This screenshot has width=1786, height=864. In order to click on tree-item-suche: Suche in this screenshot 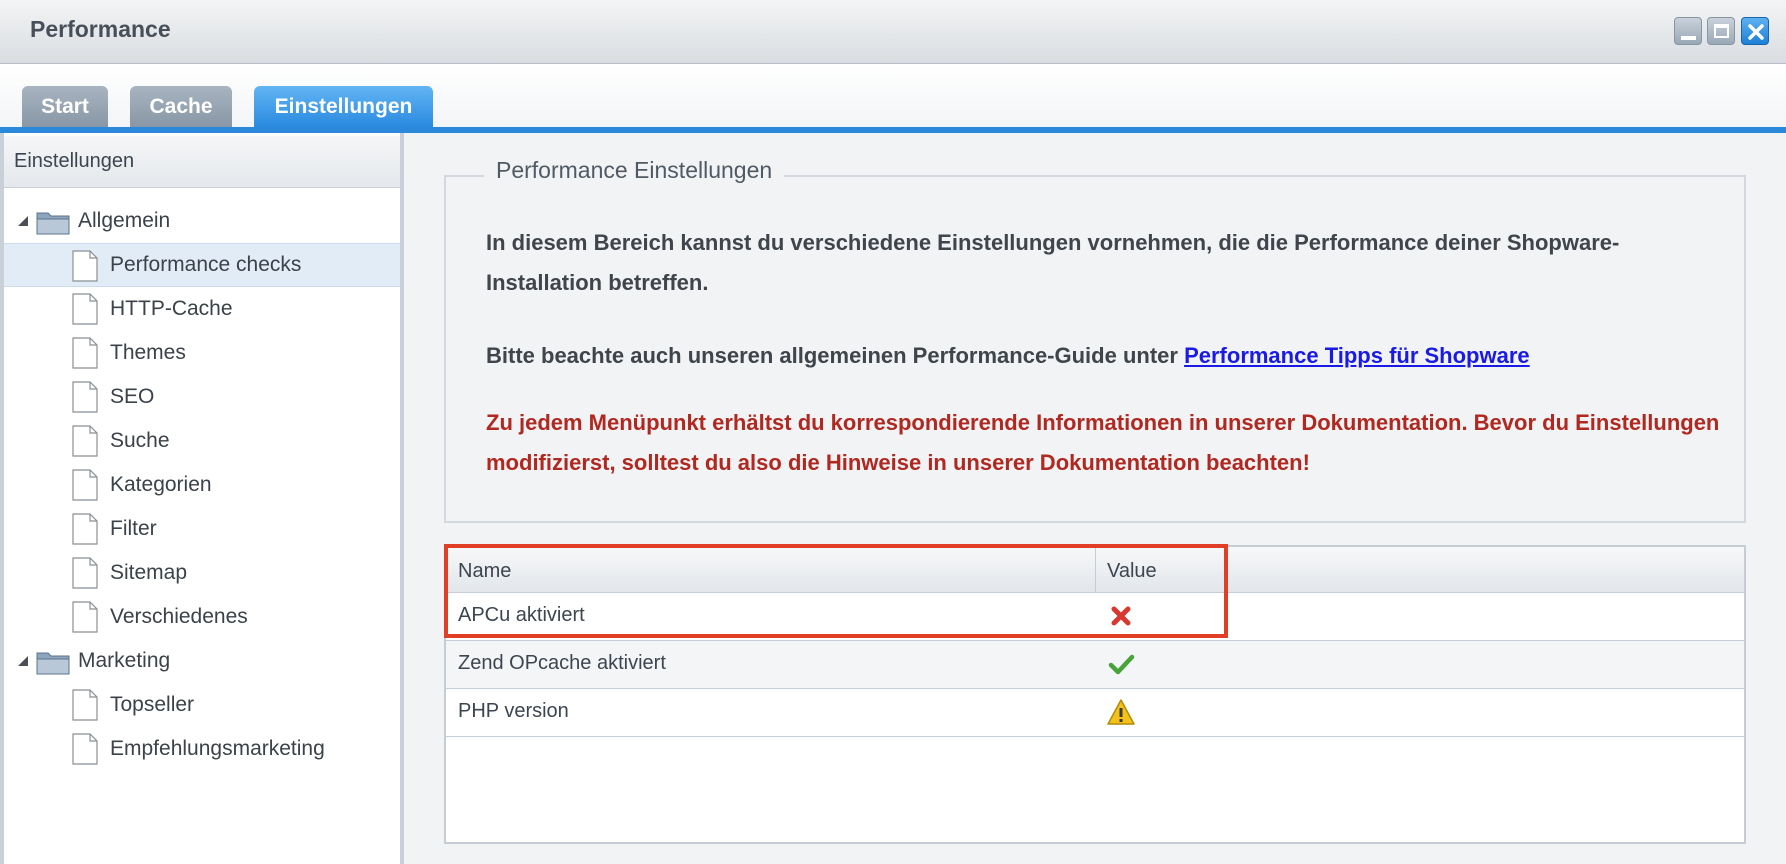, I will do `click(202, 441)`.